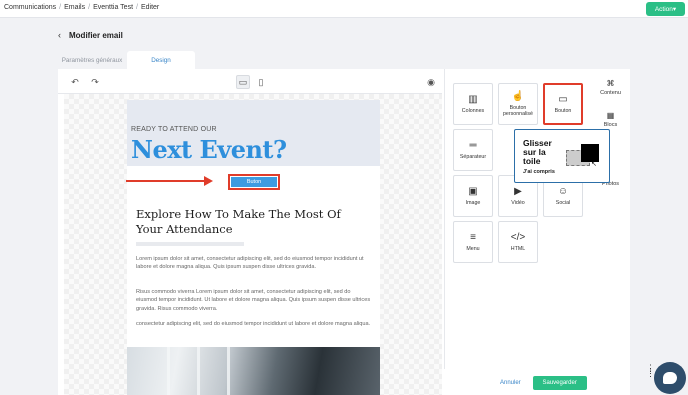 The image size is (688, 395). Describe the element at coordinates (594, 164) in the screenshot. I see `cursor-icon: ↖` at that location.